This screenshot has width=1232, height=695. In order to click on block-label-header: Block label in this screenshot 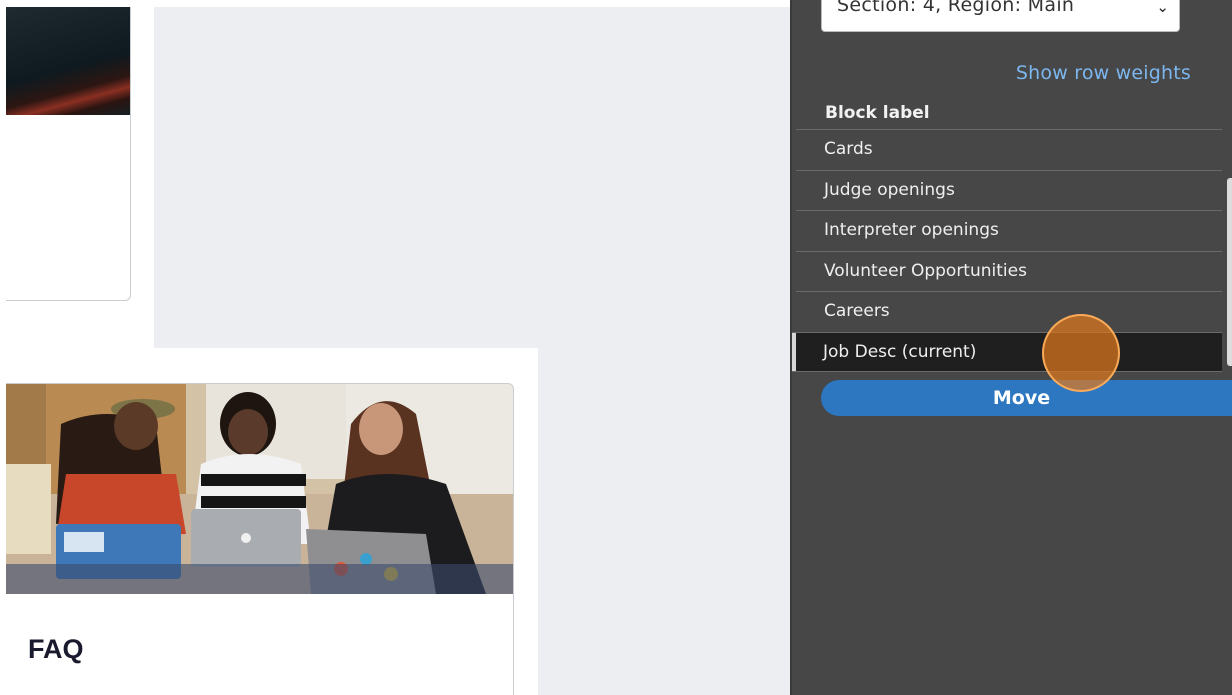, I will do `click(877, 113)`.